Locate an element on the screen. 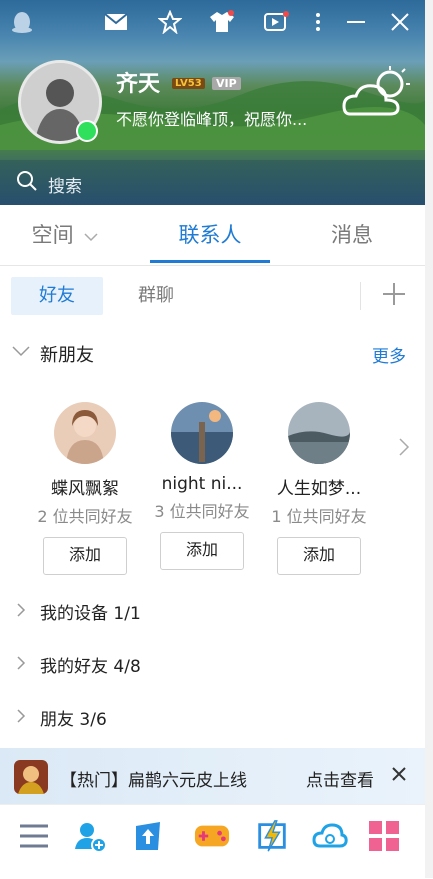 This screenshot has width=433, height=879. qq-penguin-icon is located at coordinates (22, 22).